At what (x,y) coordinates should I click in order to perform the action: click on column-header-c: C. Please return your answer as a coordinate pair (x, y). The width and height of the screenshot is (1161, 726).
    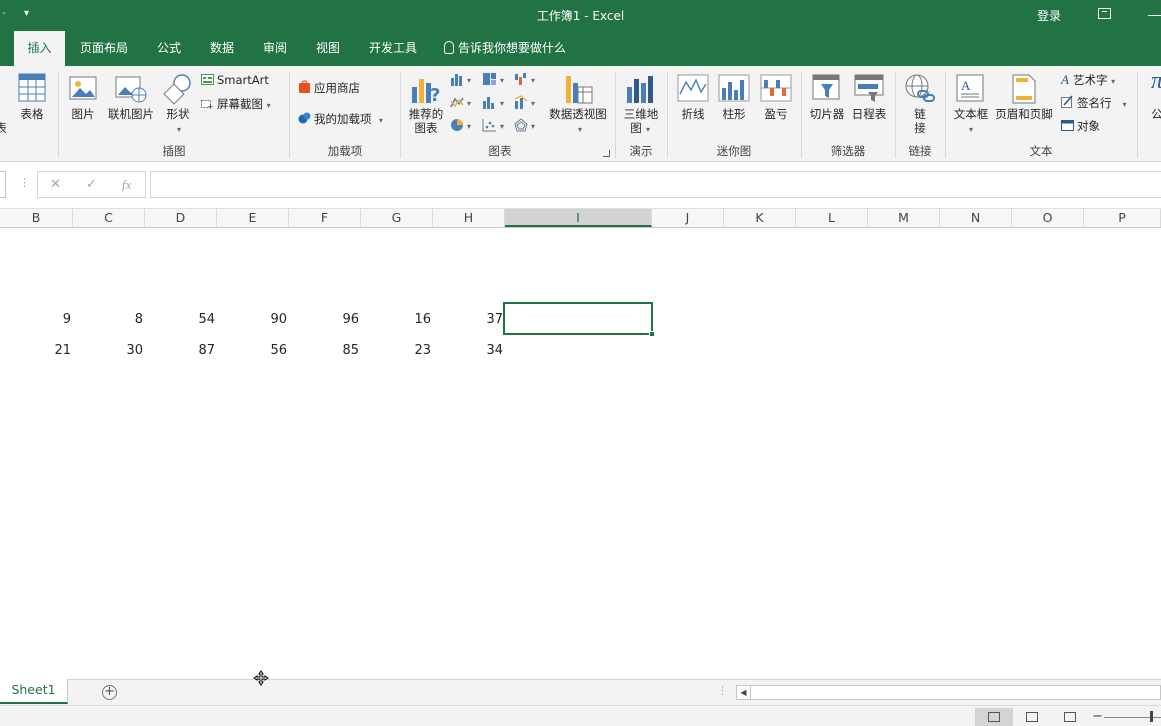
    Looking at the image, I should click on (109, 218).